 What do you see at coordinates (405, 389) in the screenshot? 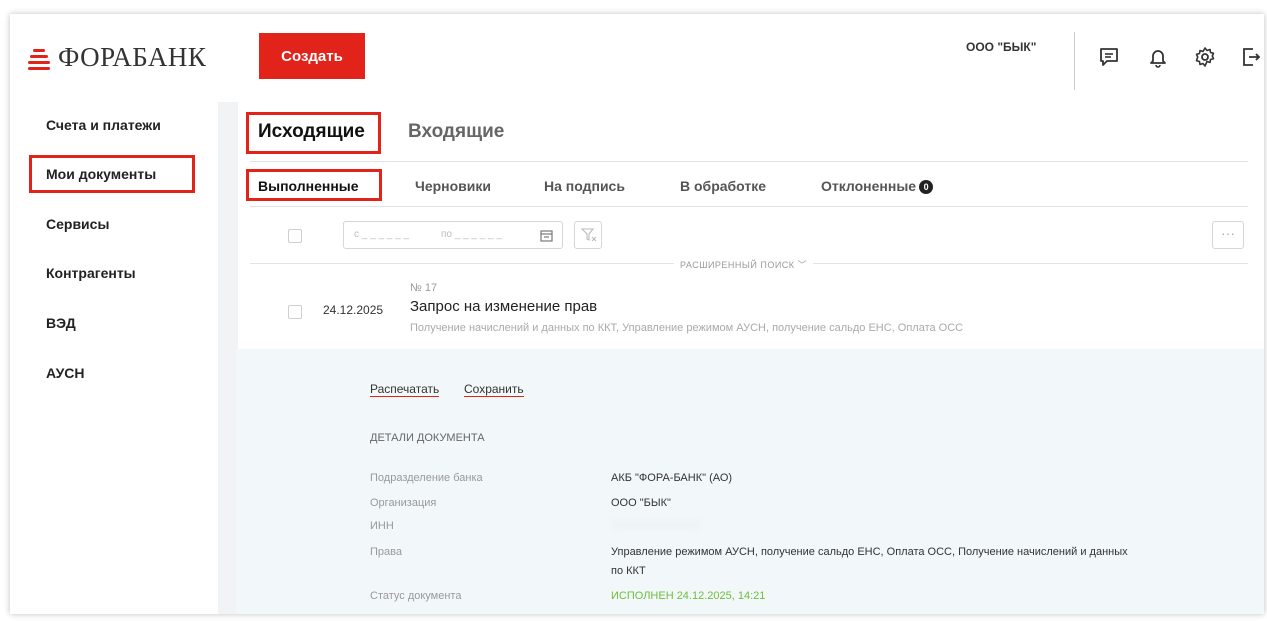
I see `print-link: Распечатать` at bounding box center [405, 389].